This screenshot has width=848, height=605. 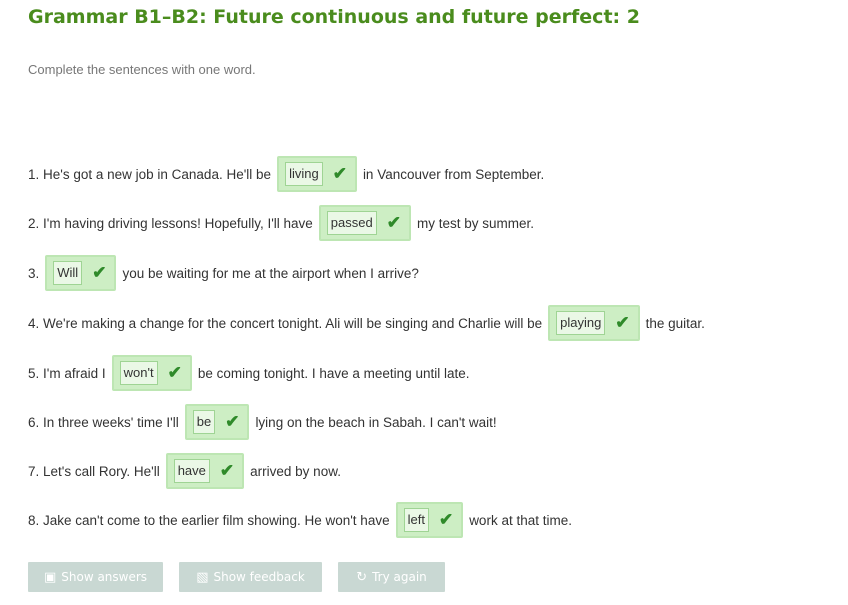 I want to click on answer-input: won't, so click(x=138, y=373).